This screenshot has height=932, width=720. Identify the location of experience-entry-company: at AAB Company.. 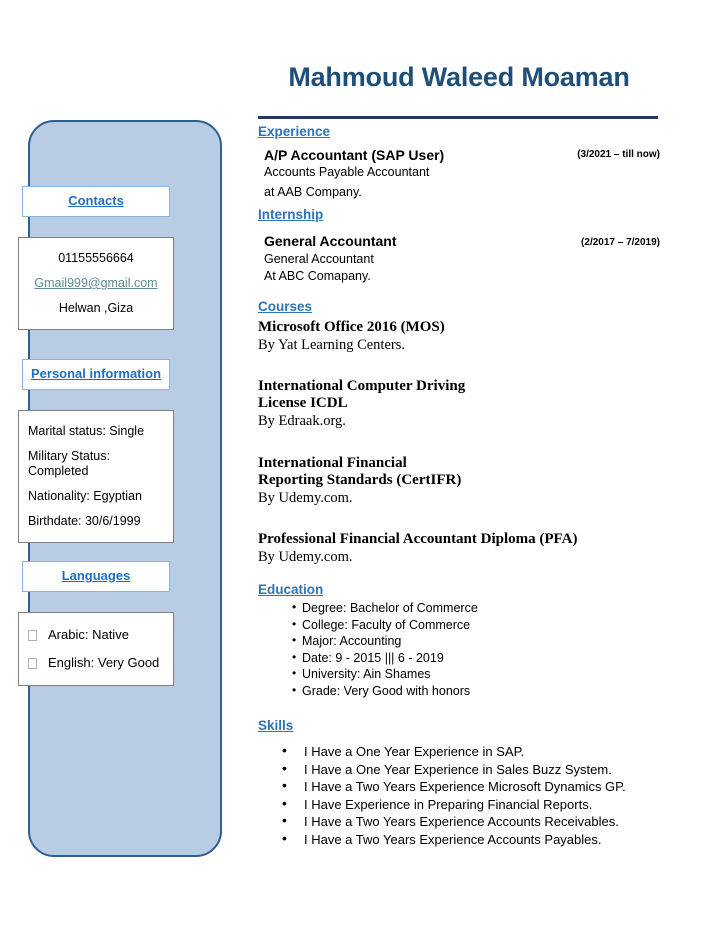
(313, 192).